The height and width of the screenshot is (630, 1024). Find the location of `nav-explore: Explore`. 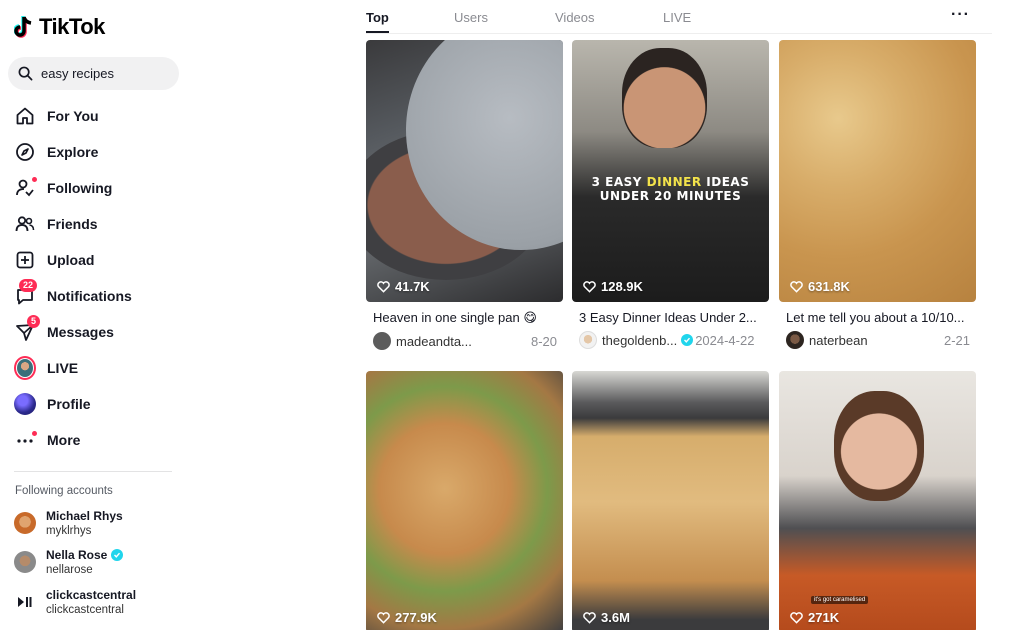

nav-explore: Explore is located at coordinates (95, 152).